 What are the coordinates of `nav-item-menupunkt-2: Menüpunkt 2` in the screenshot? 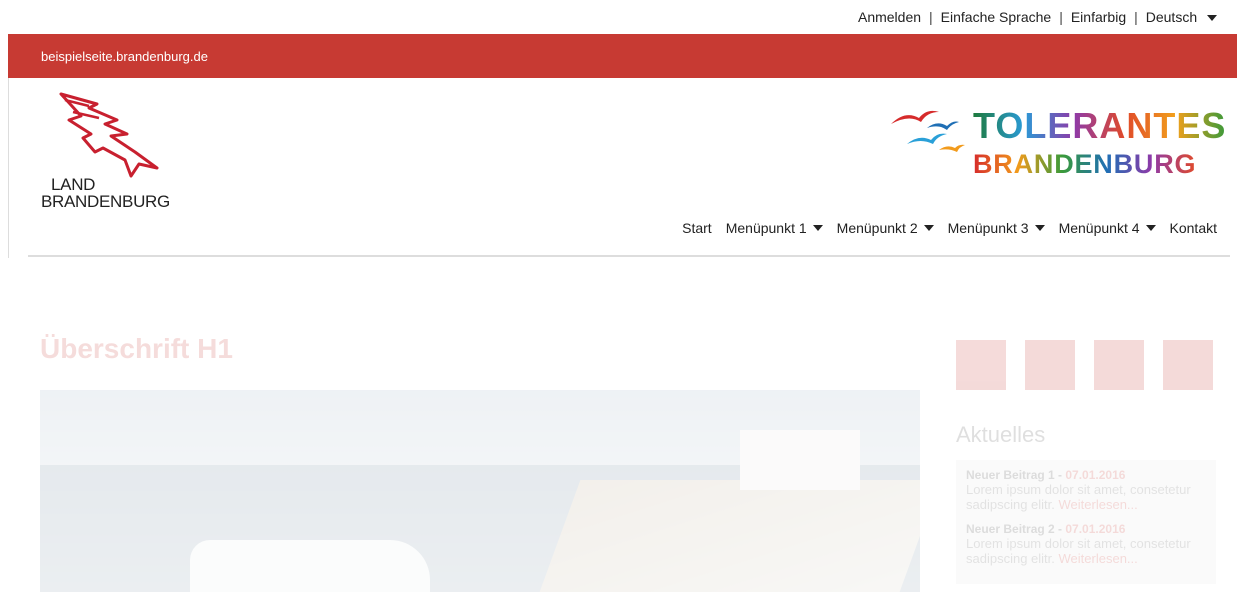 It's located at (885, 228).